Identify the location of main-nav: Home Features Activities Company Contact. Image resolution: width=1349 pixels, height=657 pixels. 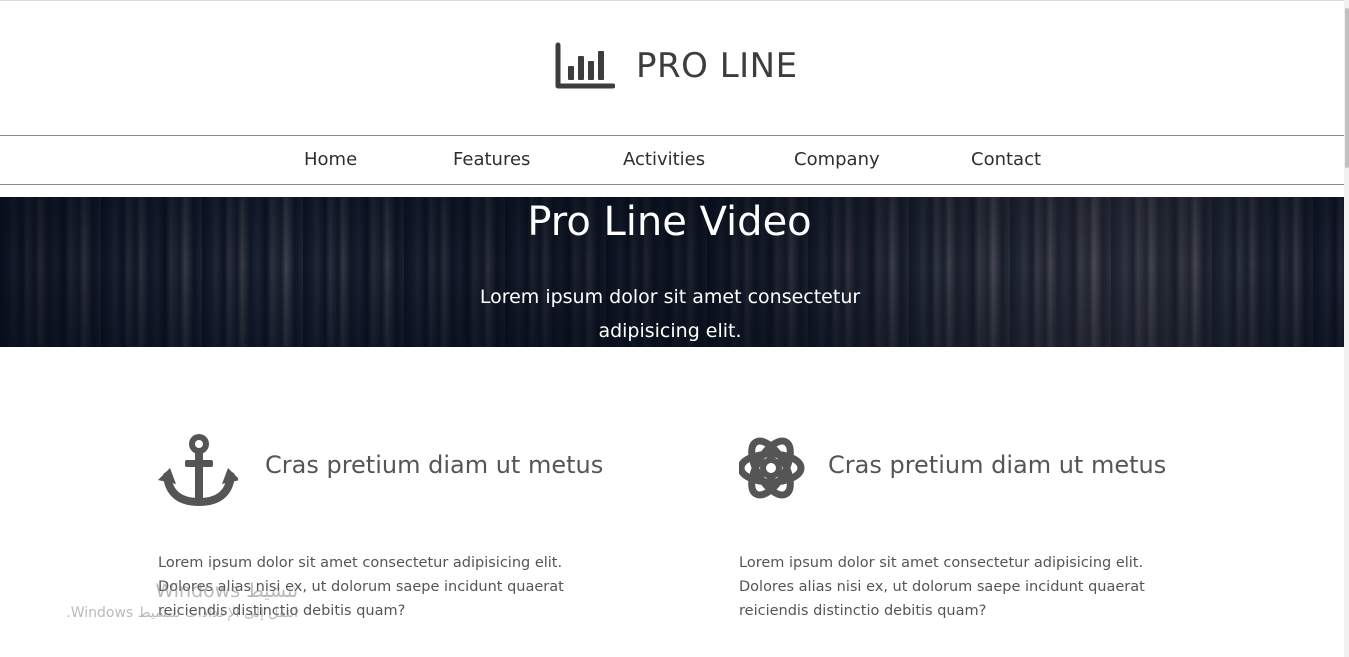
(672, 160).